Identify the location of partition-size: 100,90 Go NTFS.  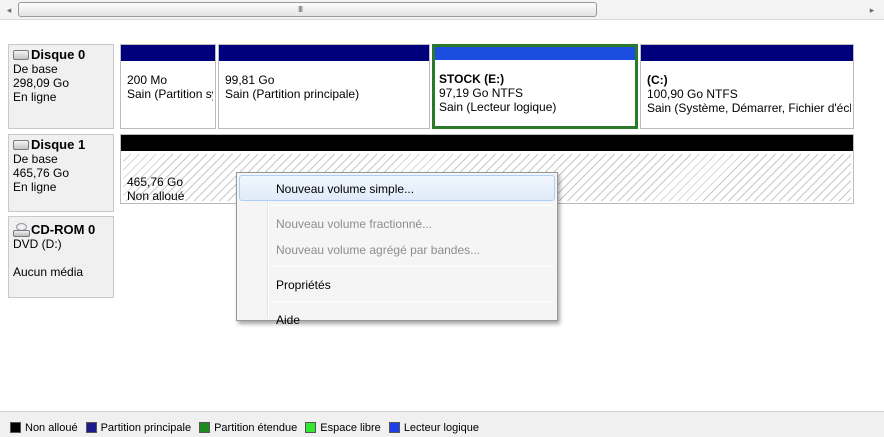
(692, 94).